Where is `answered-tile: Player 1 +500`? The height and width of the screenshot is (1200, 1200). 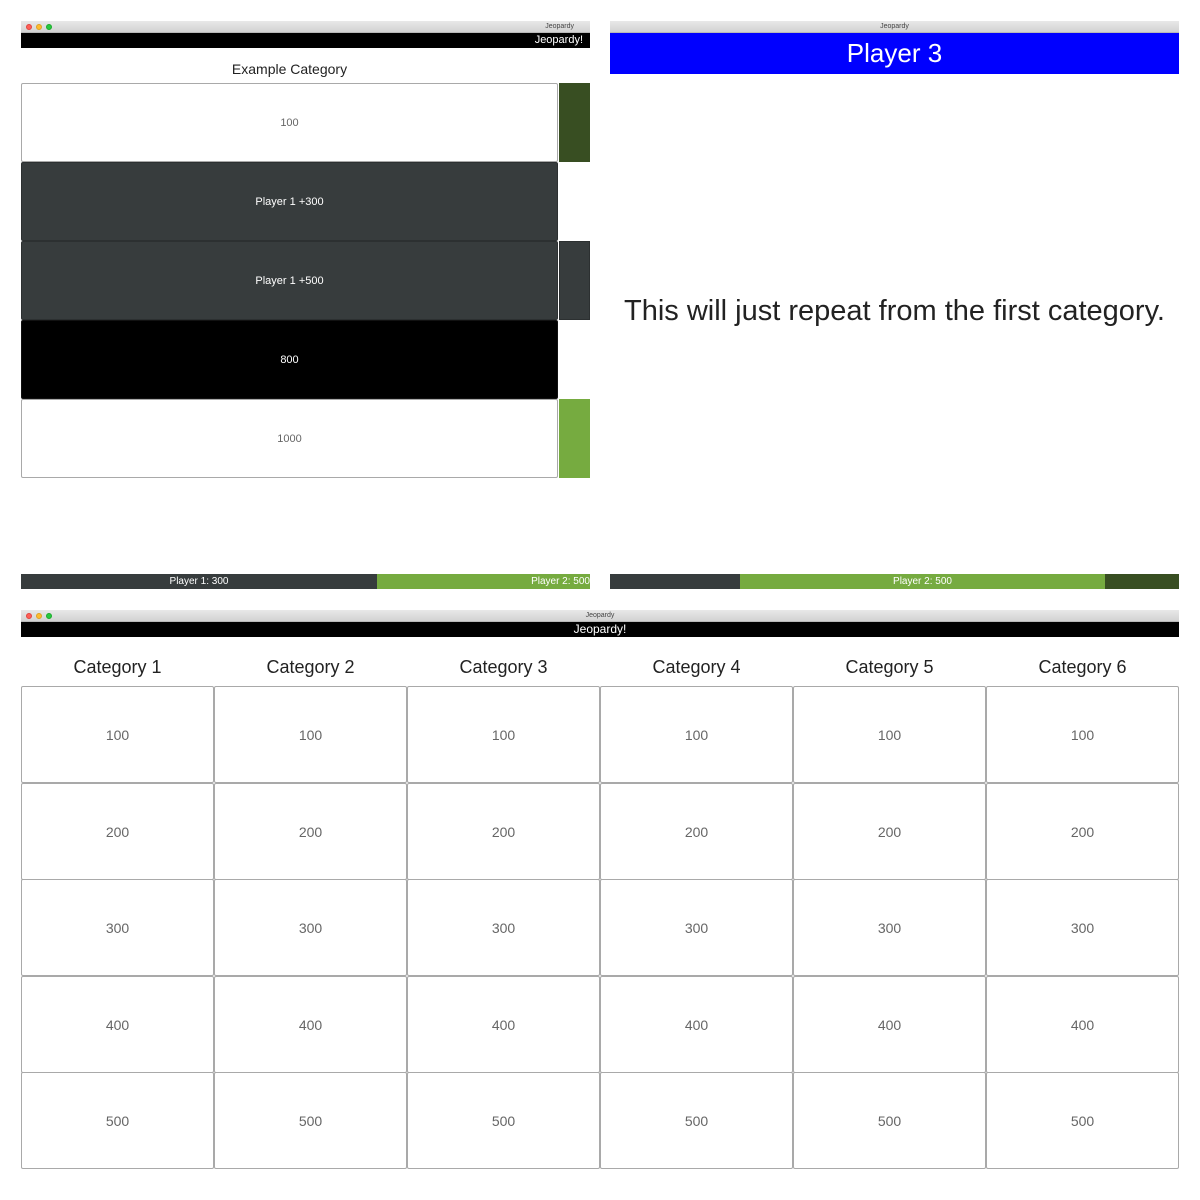
answered-tile: Player 1 +500 is located at coordinates (289, 280).